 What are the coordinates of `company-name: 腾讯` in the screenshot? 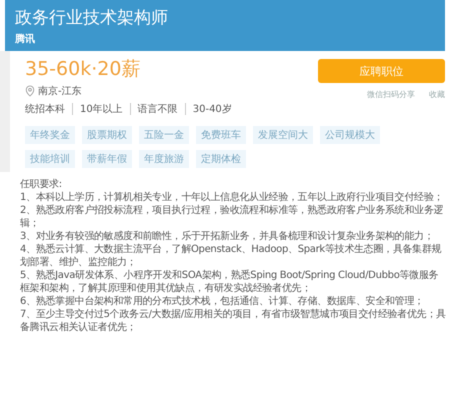 It's located at (25, 39).